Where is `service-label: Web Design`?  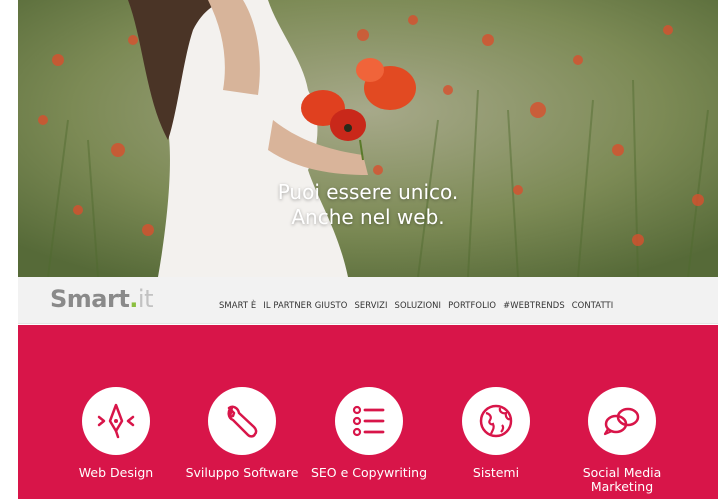
service-label: Web Design is located at coordinates (116, 472).